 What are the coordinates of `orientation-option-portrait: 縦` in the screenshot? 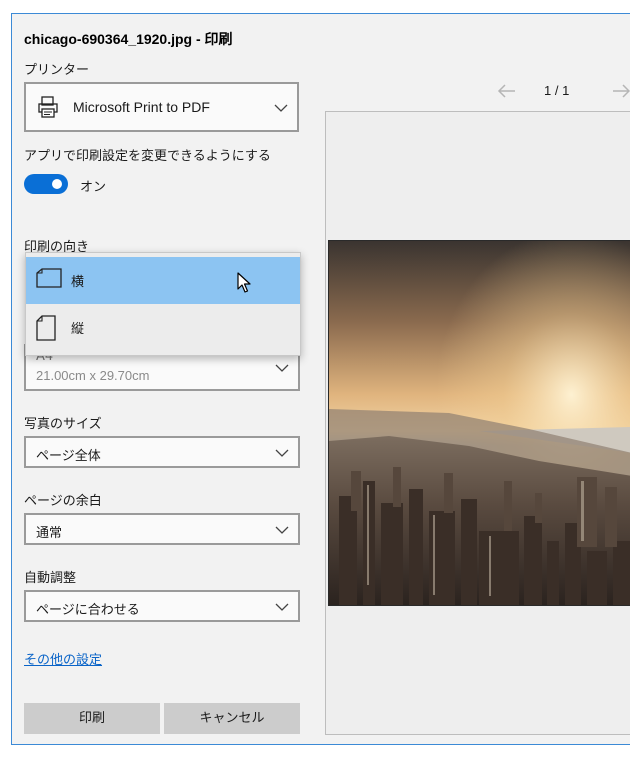 It's located at (163, 327).